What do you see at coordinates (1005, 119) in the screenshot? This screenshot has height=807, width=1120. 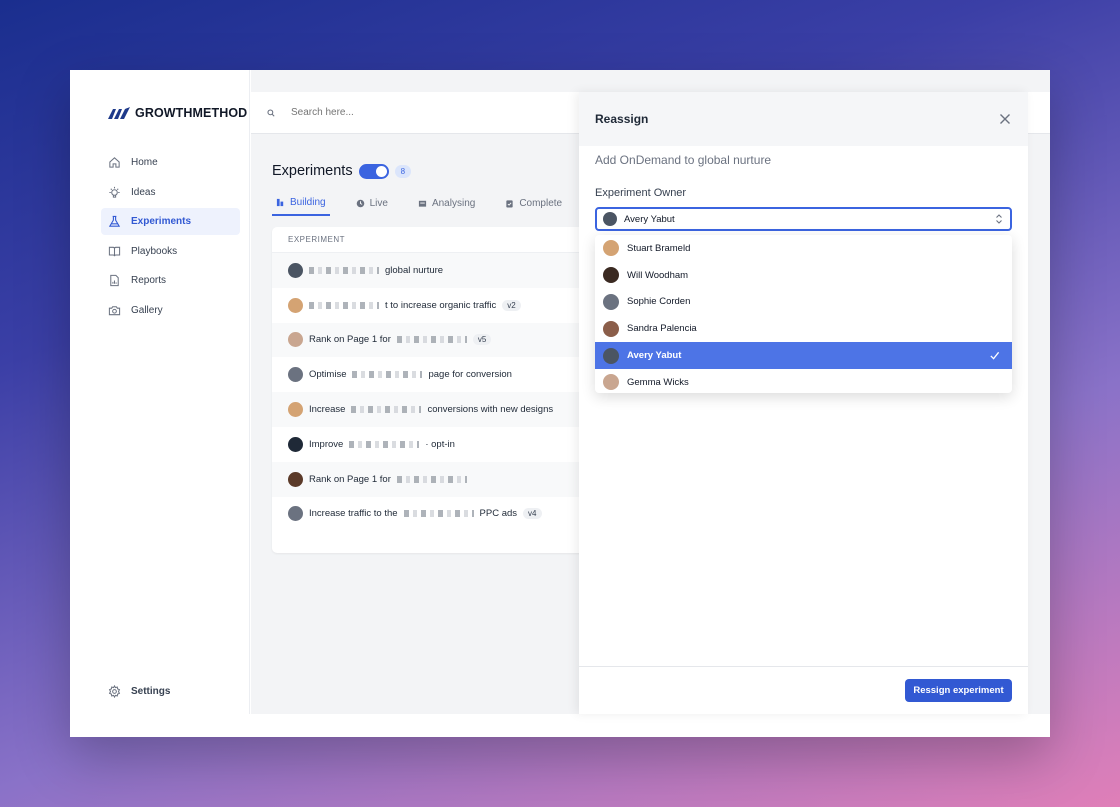 I see `close-icon` at bounding box center [1005, 119].